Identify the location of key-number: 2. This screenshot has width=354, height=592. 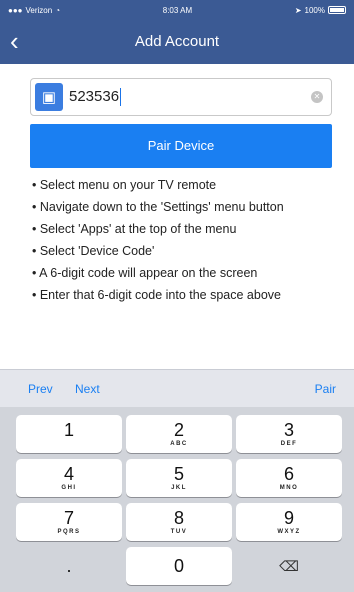
(178, 430).